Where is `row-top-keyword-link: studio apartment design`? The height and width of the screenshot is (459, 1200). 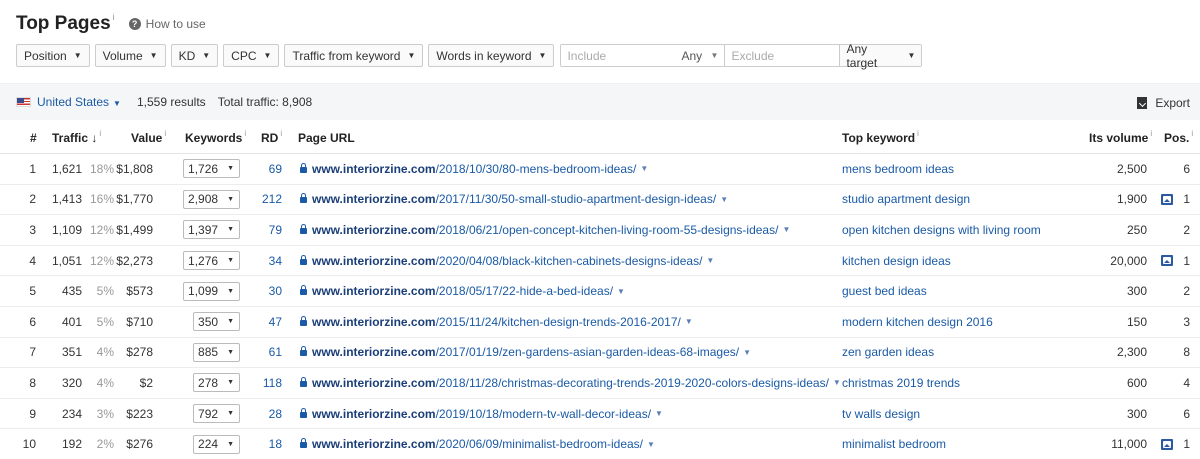 row-top-keyword-link: studio apartment design is located at coordinates (906, 200).